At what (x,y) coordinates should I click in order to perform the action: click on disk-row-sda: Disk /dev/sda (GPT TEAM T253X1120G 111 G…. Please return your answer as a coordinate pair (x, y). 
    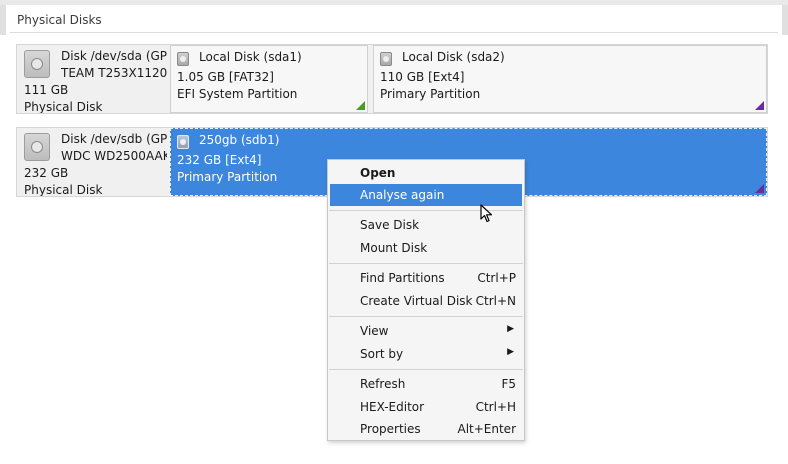
    Looking at the image, I should click on (392, 79).